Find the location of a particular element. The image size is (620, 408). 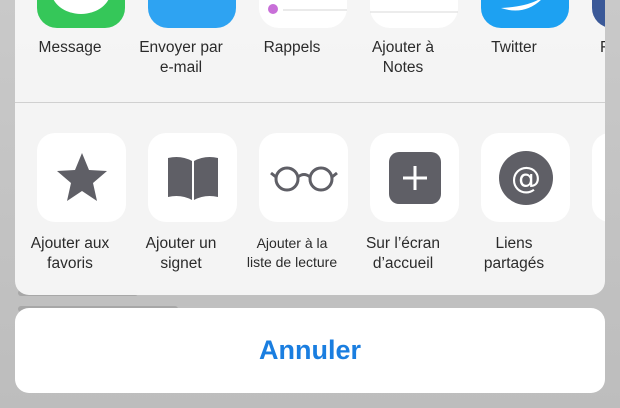

action-add-favorites: Ajouter aux favoris is located at coordinates (70, 199).